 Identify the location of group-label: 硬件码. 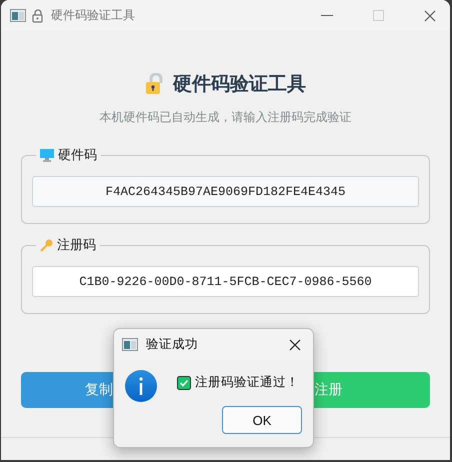
(77, 155).